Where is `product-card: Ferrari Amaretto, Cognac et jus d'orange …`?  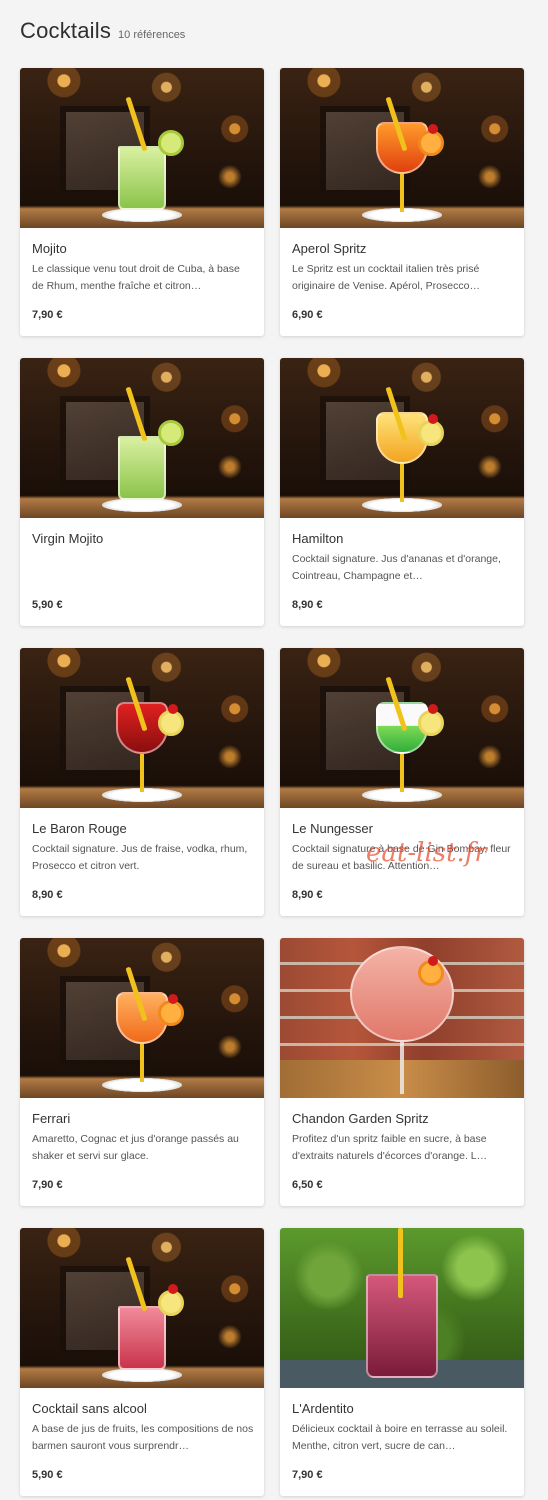 product-card: Ferrari Amaretto, Cognac et jus d'orange … is located at coordinates (142, 1072).